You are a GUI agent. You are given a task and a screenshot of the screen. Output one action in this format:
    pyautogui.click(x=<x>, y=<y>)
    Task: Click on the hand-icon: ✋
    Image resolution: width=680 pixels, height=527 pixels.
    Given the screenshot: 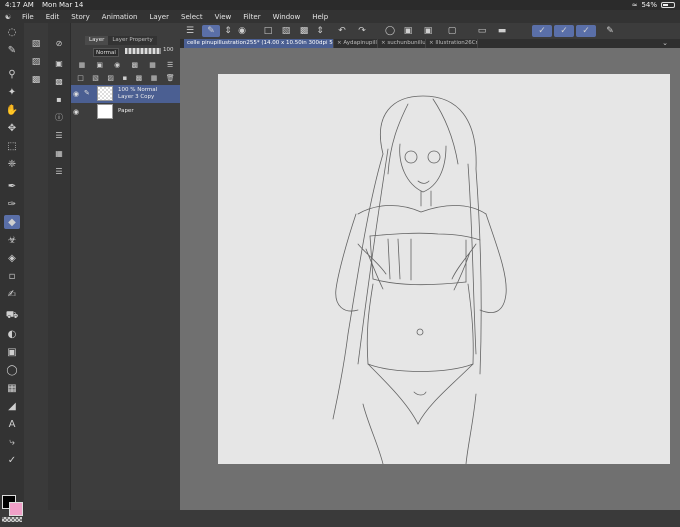 What is the action you would take?
    pyautogui.click(x=12, y=110)
    